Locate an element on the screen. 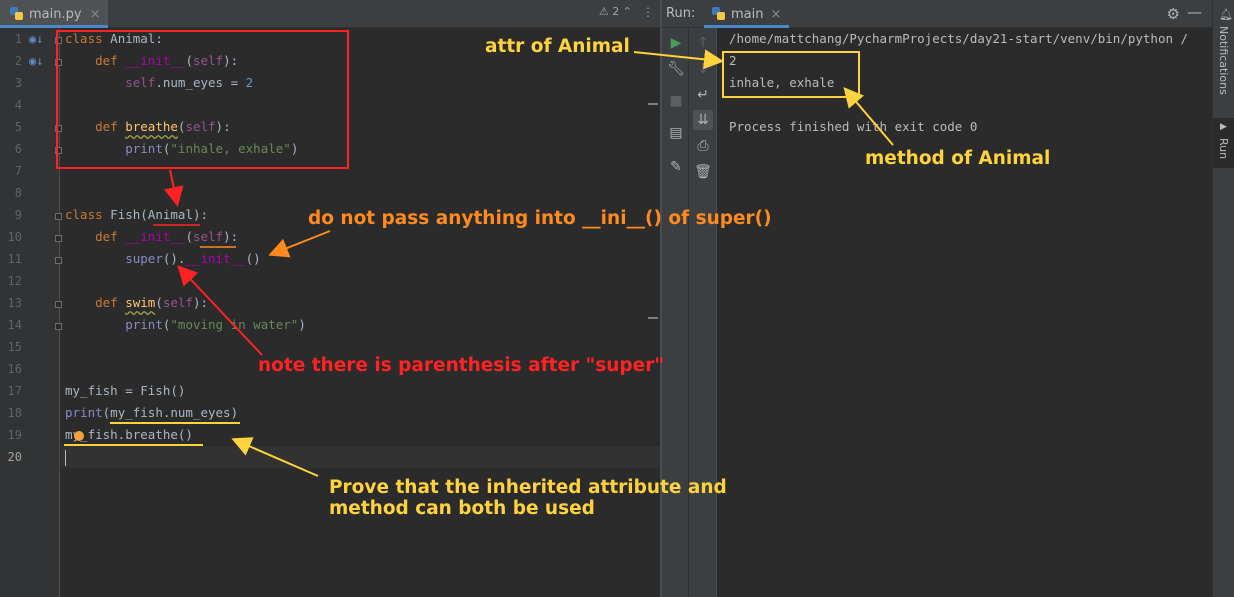 The width and height of the screenshot is (1234, 597). console-line: Process finished with exit code 0 is located at coordinates (853, 126).